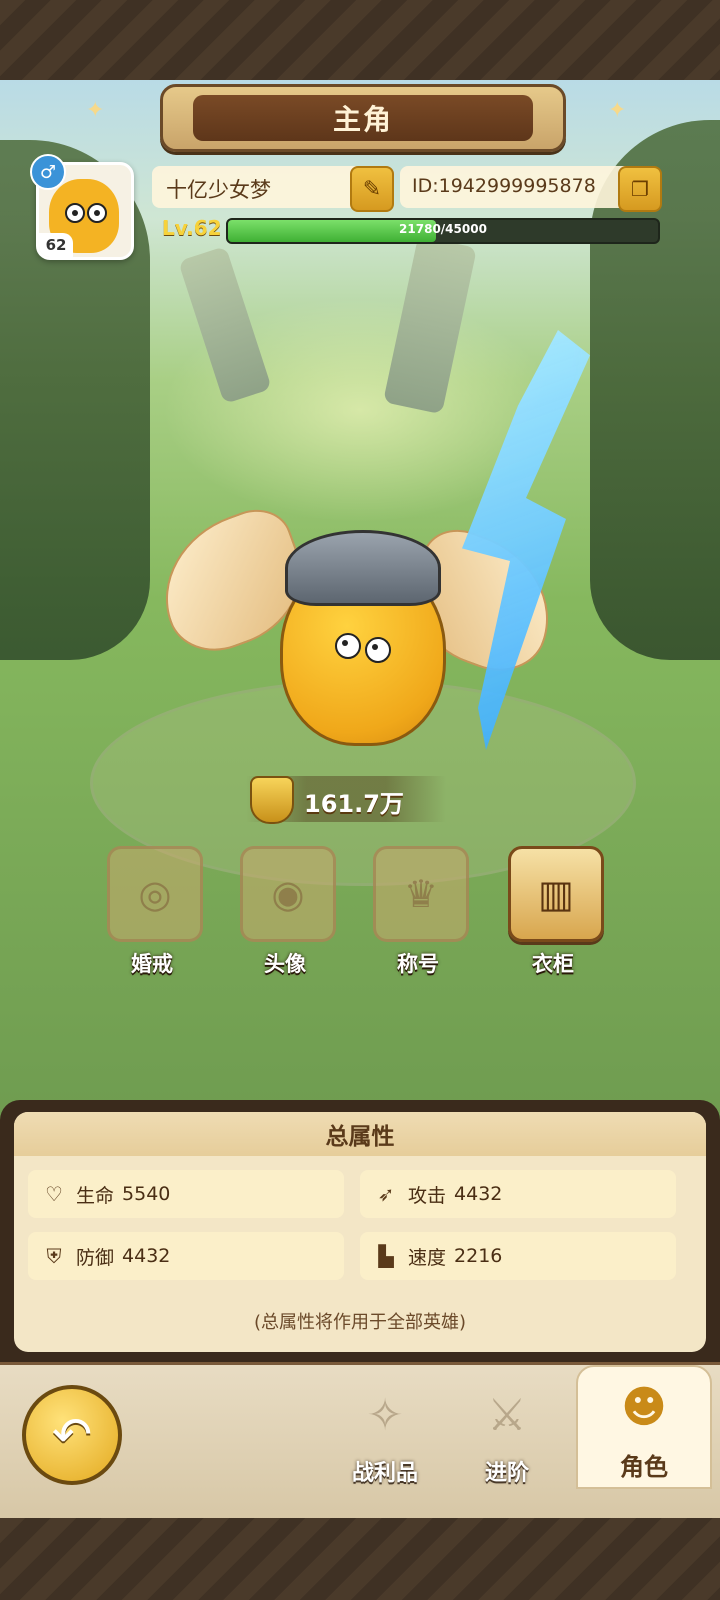 The height and width of the screenshot is (1600, 720). I want to click on nav-advance: ⚔ 进阶, so click(507, 1435).